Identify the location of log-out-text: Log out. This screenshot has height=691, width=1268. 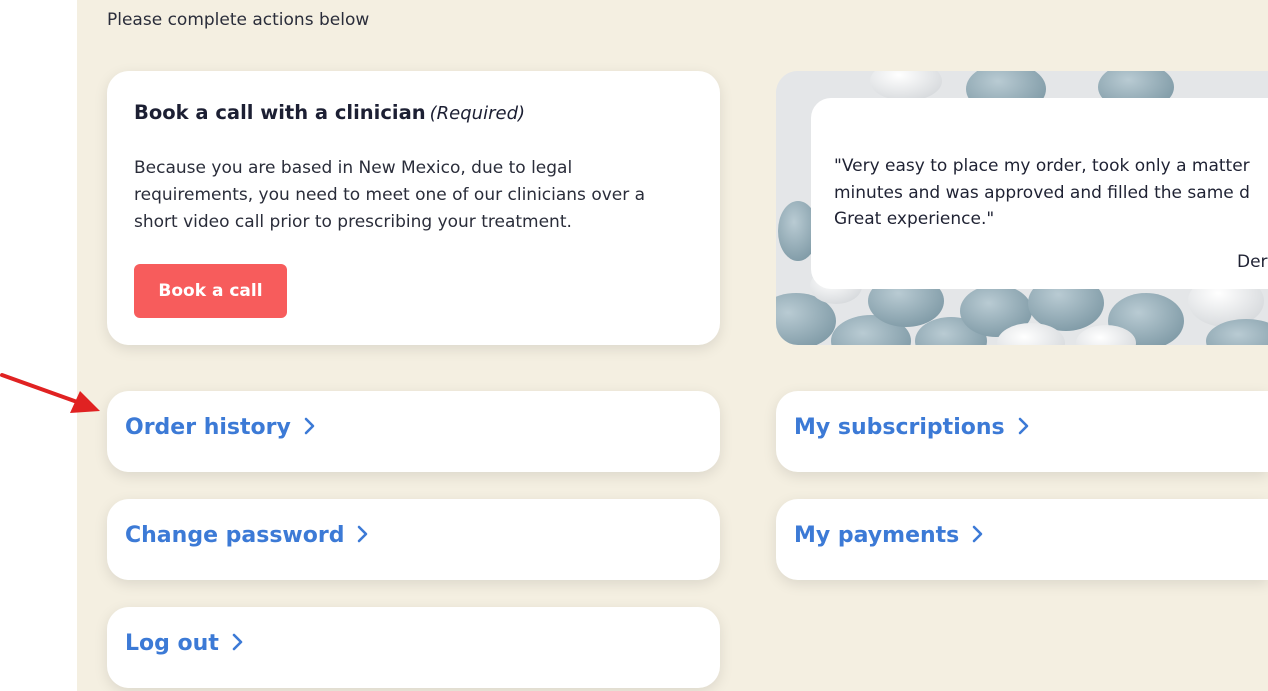
(172, 643).